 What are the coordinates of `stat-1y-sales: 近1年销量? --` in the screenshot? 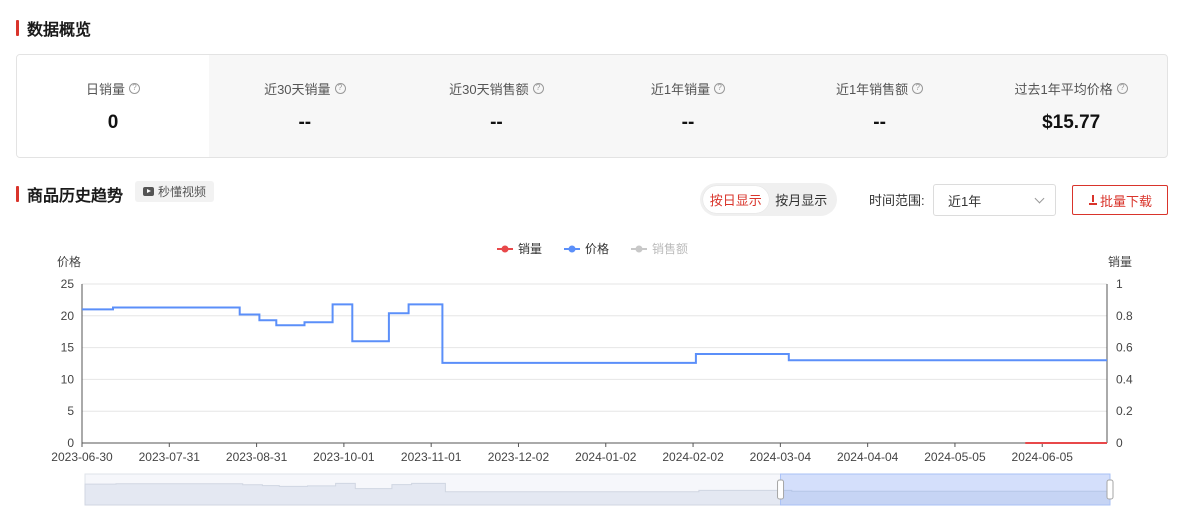 It's located at (688, 106).